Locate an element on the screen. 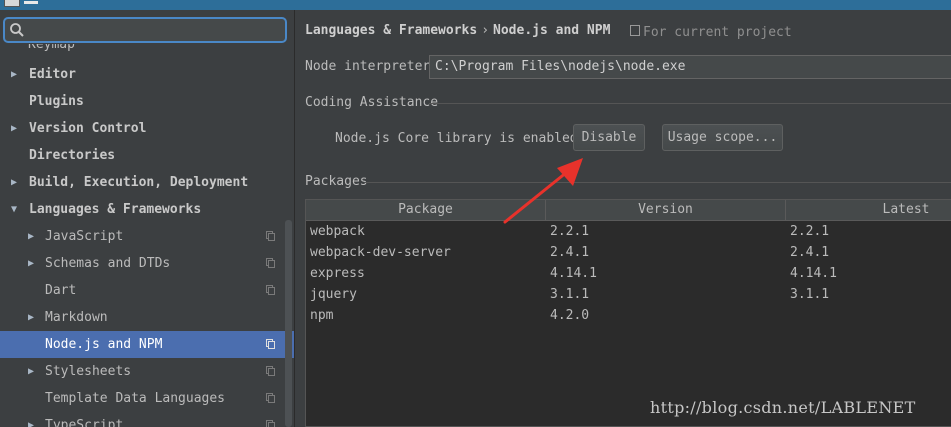  package-latest: 4.14.1 is located at coordinates (813, 273).